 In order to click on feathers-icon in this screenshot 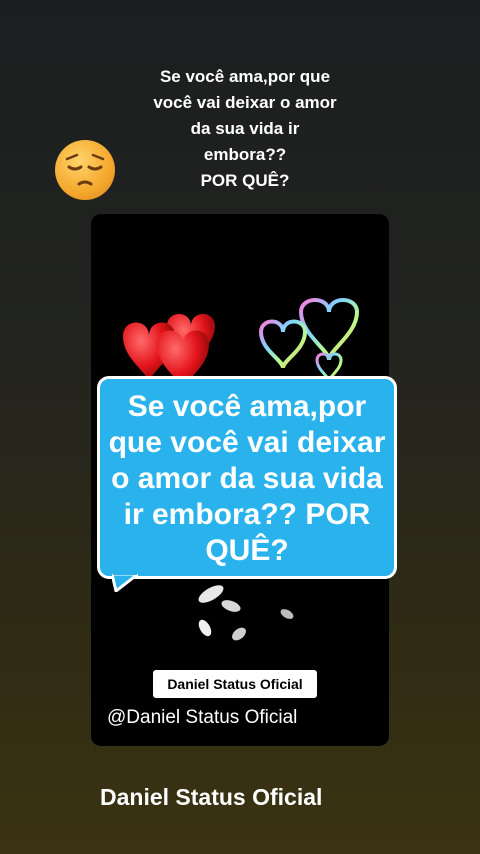, I will do `click(246, 613)`.